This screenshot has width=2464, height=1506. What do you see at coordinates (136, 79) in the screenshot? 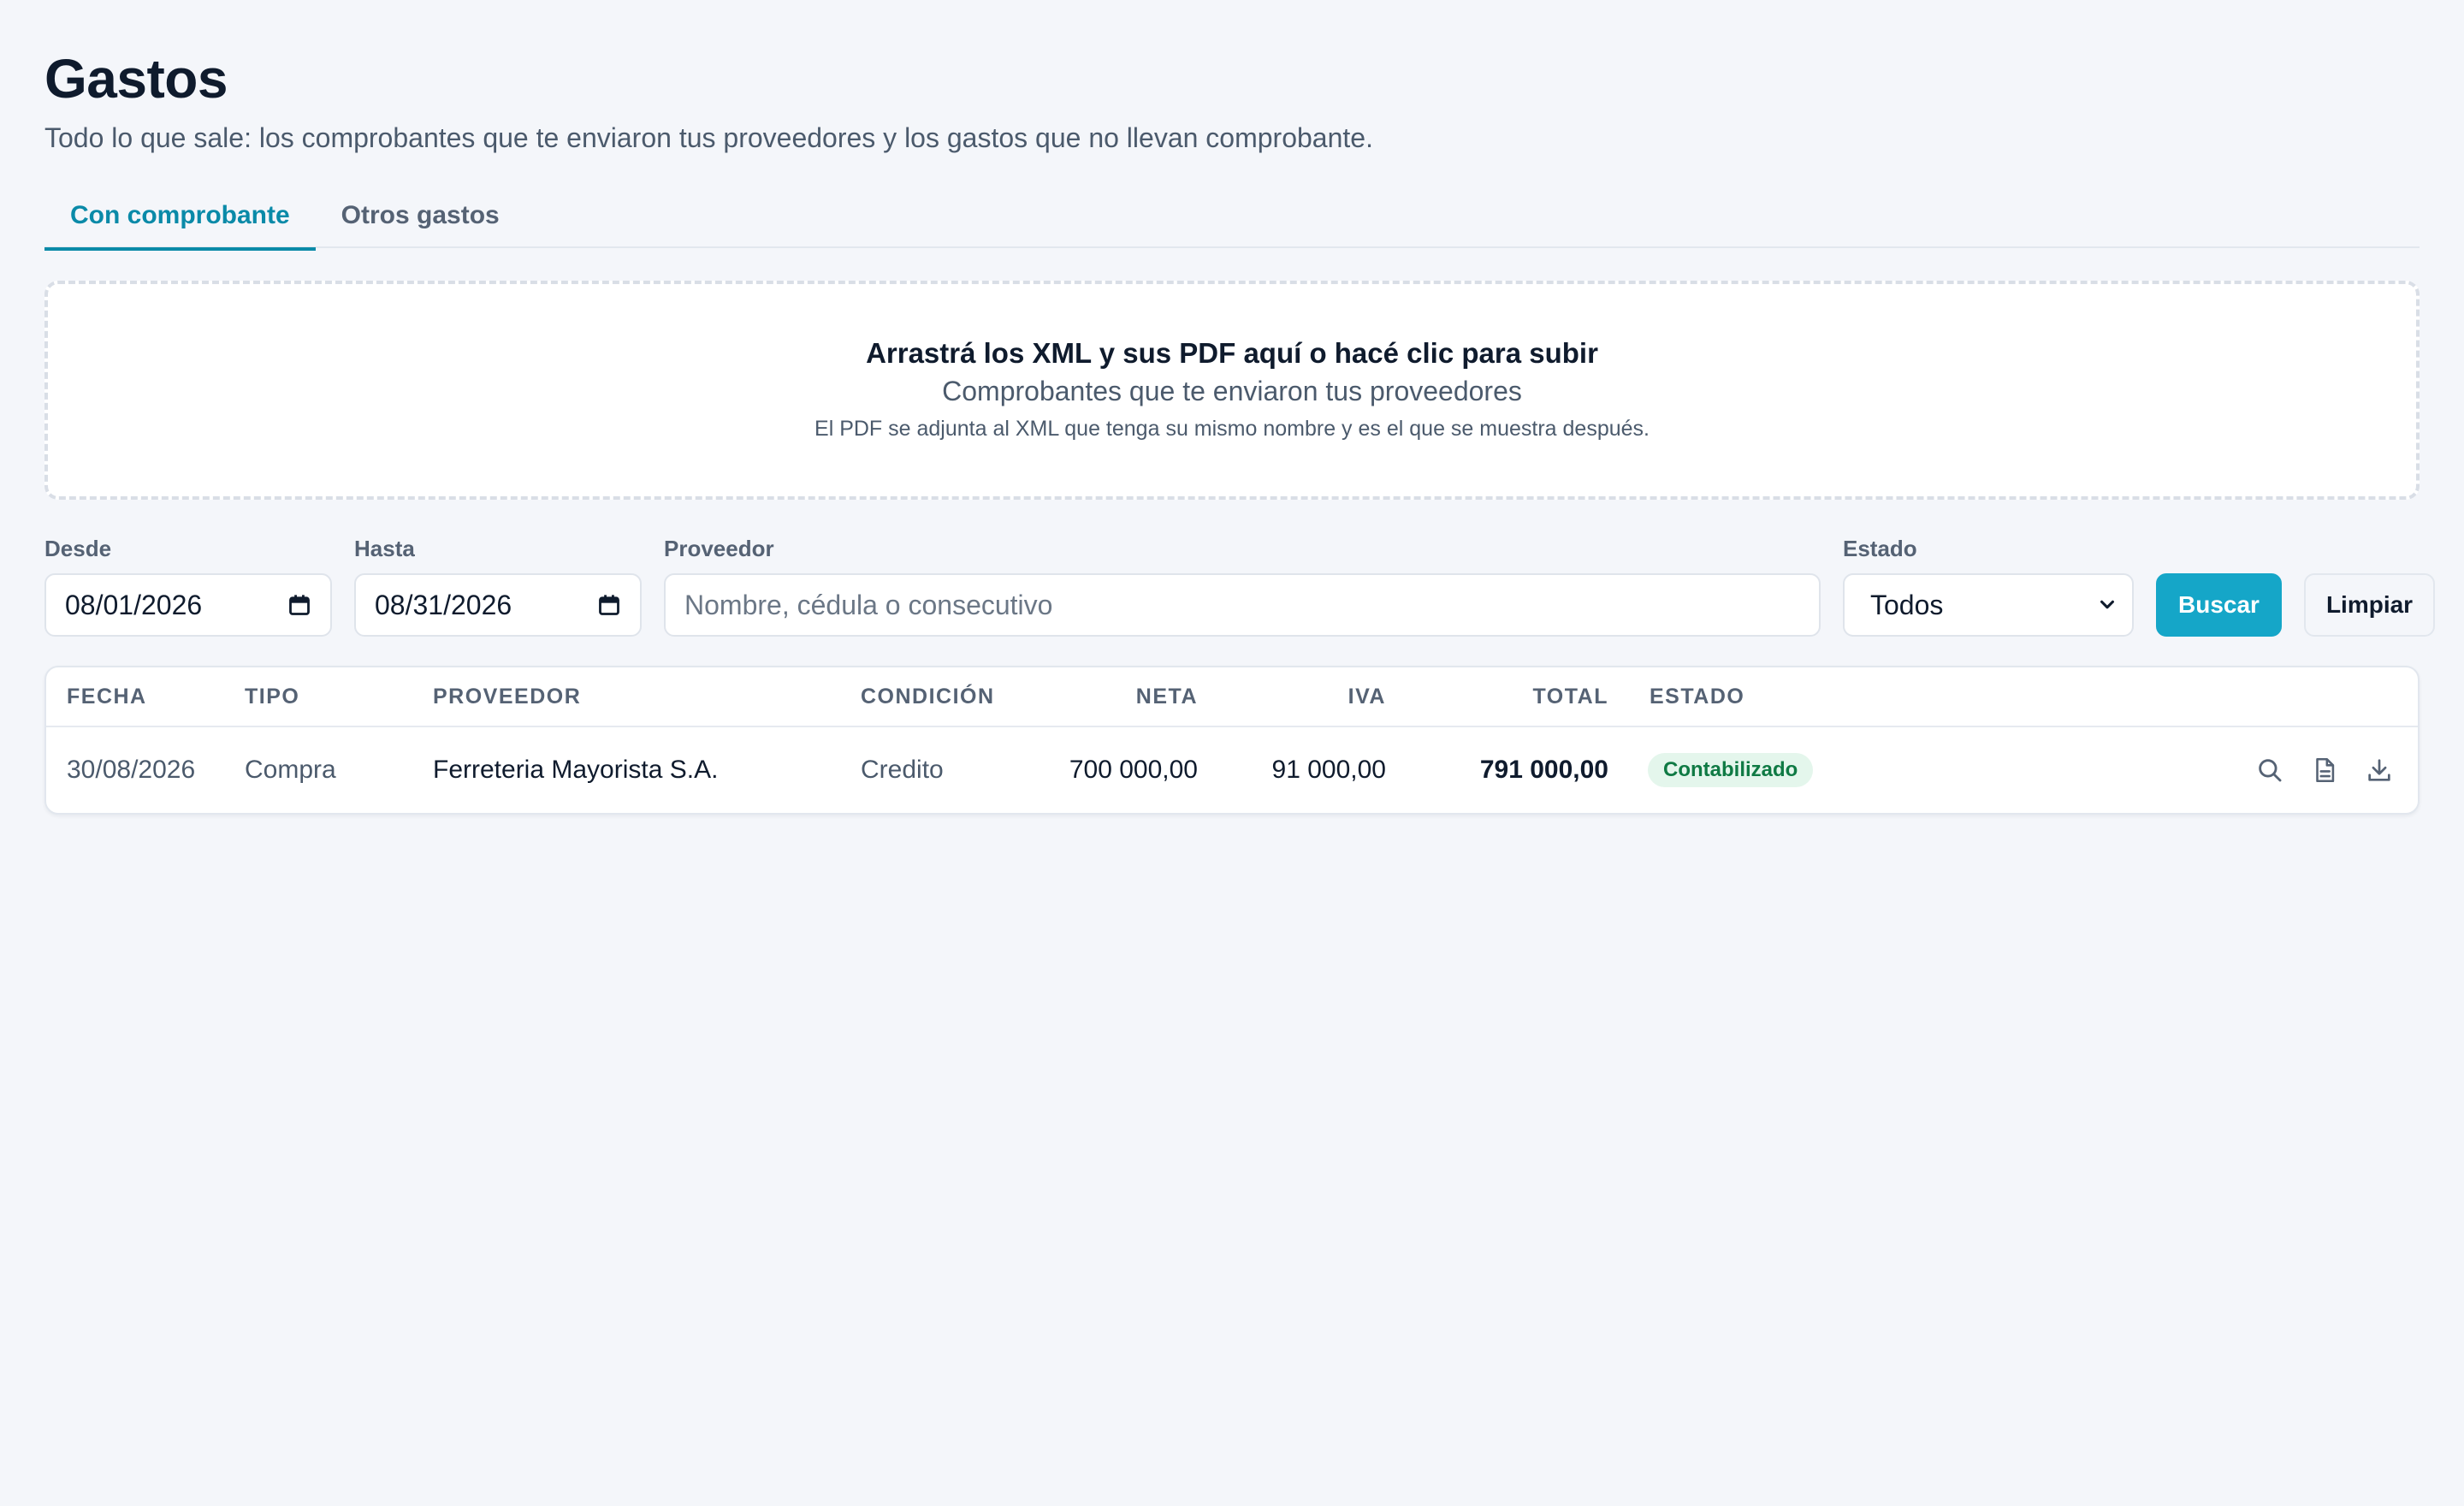
I see `page-title: Gastos` at bounding box center [136, 79].